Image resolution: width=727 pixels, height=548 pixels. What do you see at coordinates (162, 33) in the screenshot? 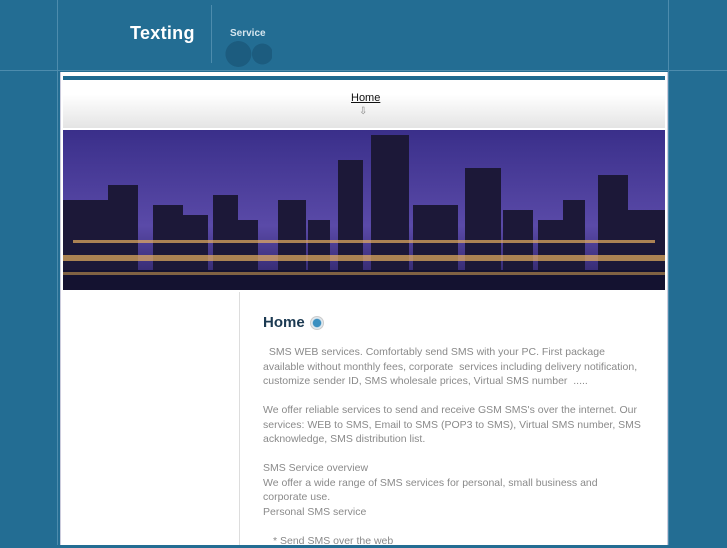
I see `site-logo: Texting` at bounding box center [162, 33].